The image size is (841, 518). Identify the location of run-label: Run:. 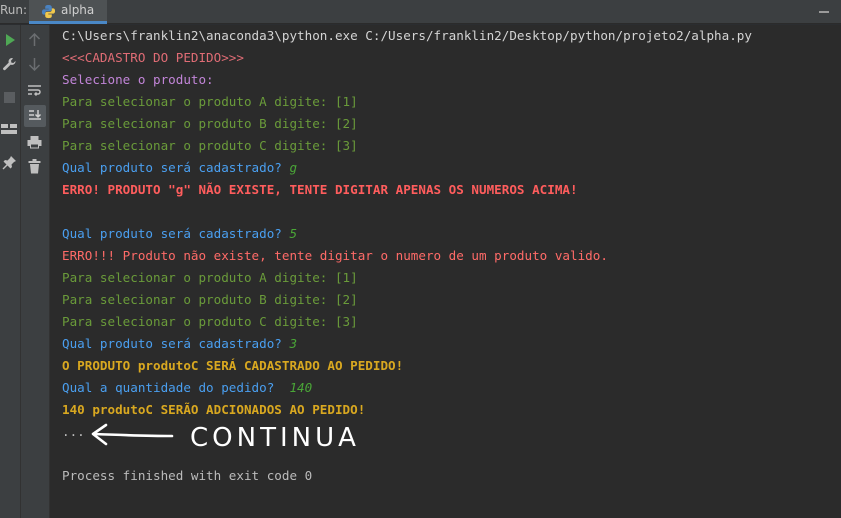
(14, 10).